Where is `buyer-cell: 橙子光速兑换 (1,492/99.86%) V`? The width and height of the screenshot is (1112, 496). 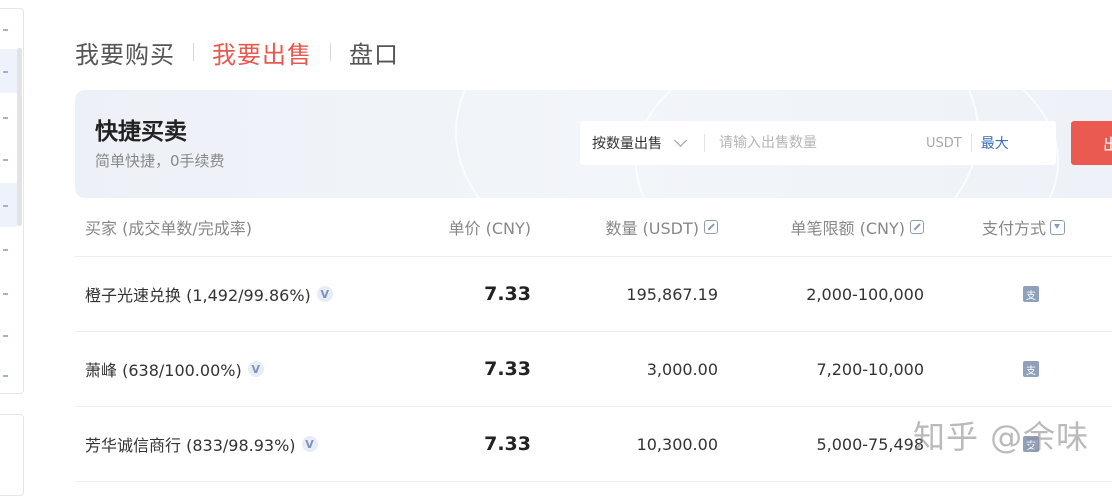 buyer-cell: 橙子光速兑换 (1,492/99.86%) V is located at coordinates (250, 294).